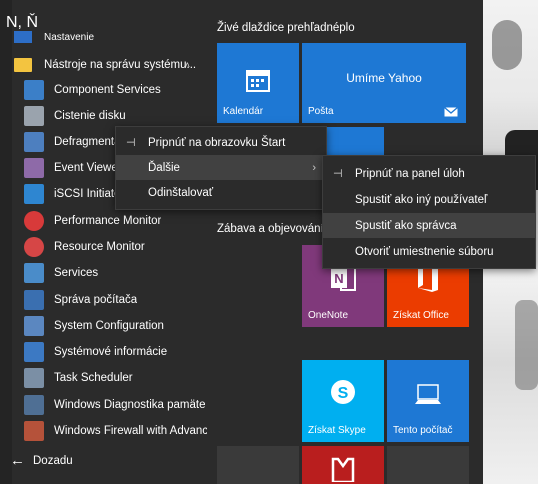 The image size is (538, 484). I want to click on back-button: ← Dozadu, so click(41, 460).